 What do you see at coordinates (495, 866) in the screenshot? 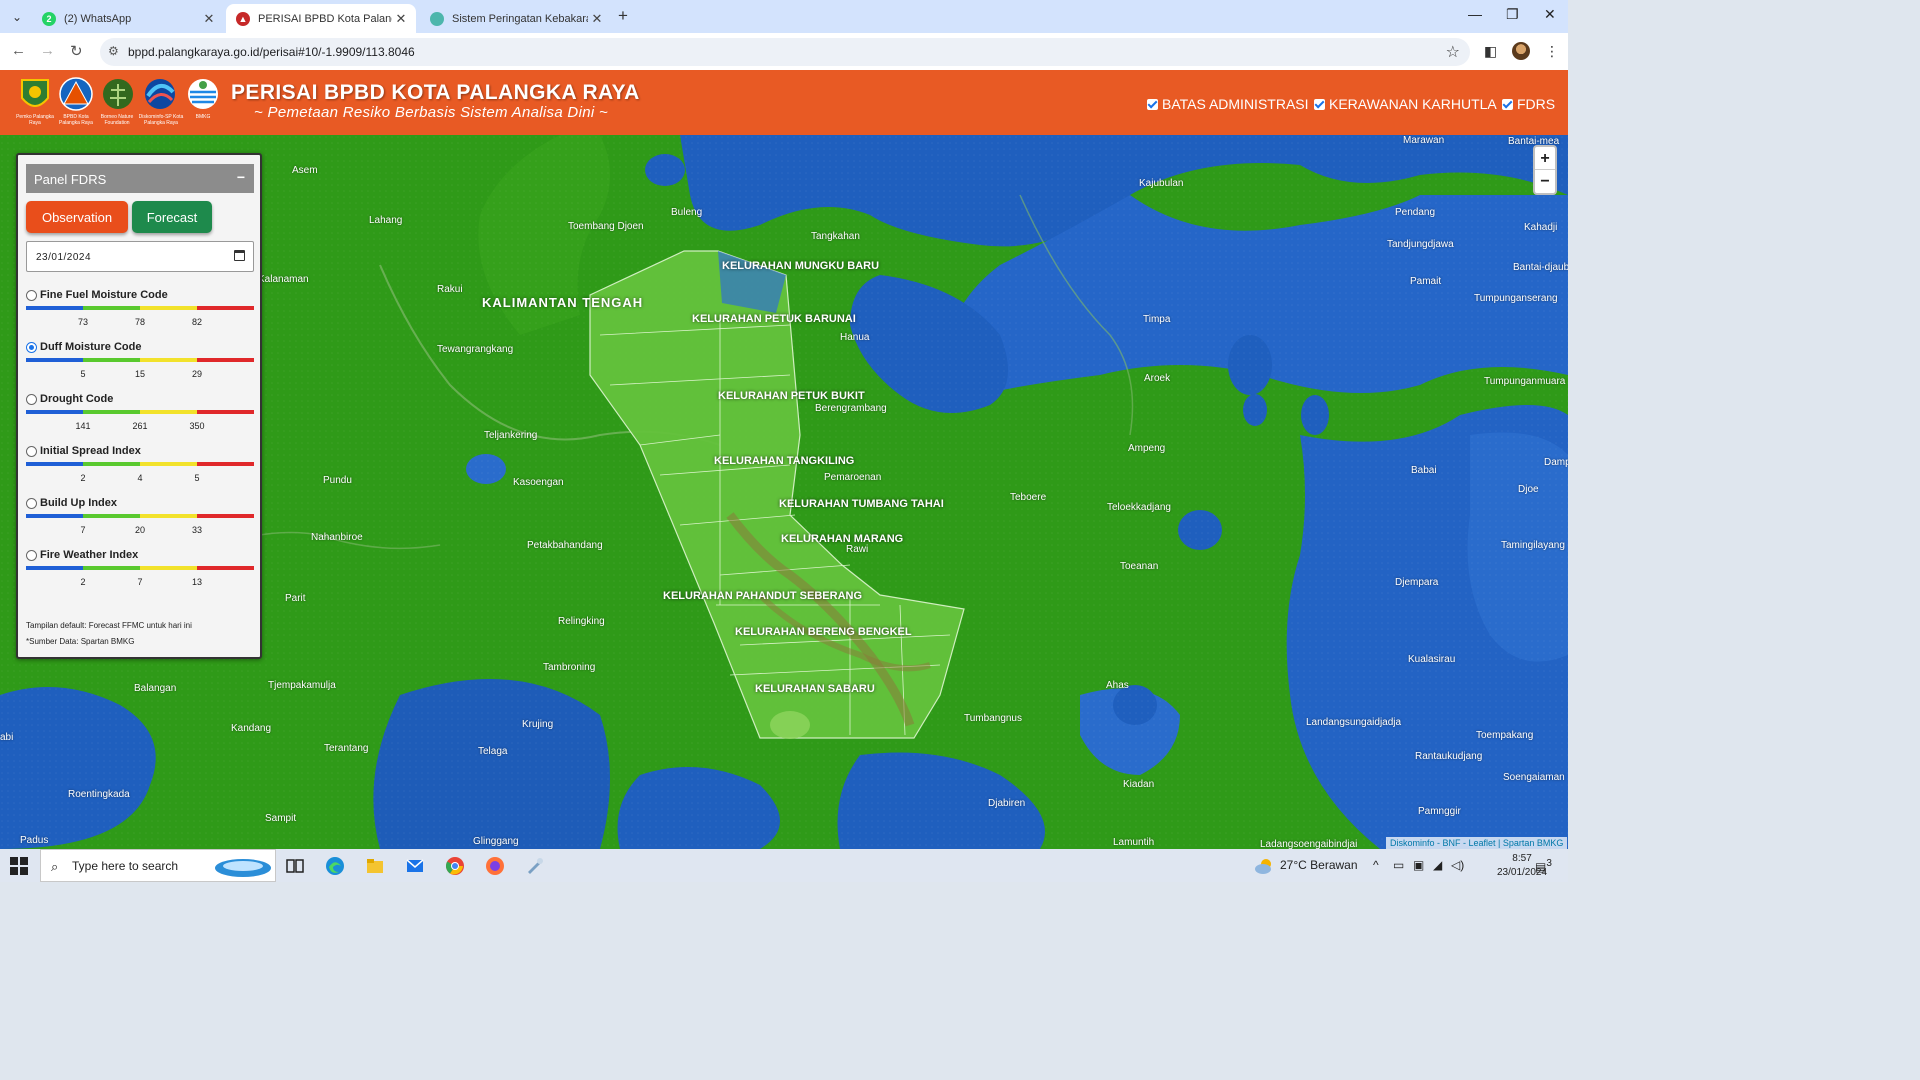
I see `firefox-icon` at bounding box center [495, 866].